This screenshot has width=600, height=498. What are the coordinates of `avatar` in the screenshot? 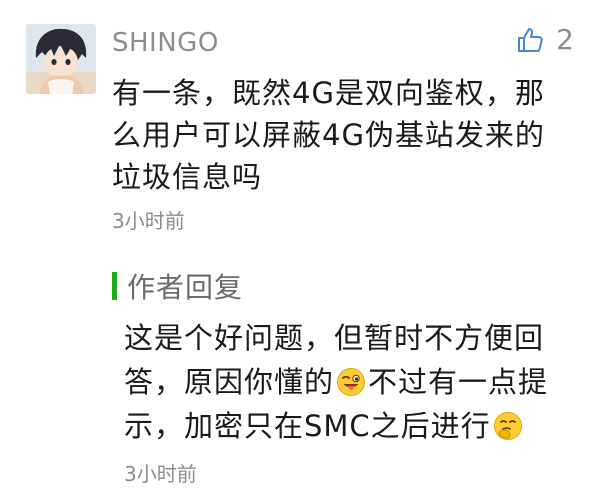 It's located at (61, 59).